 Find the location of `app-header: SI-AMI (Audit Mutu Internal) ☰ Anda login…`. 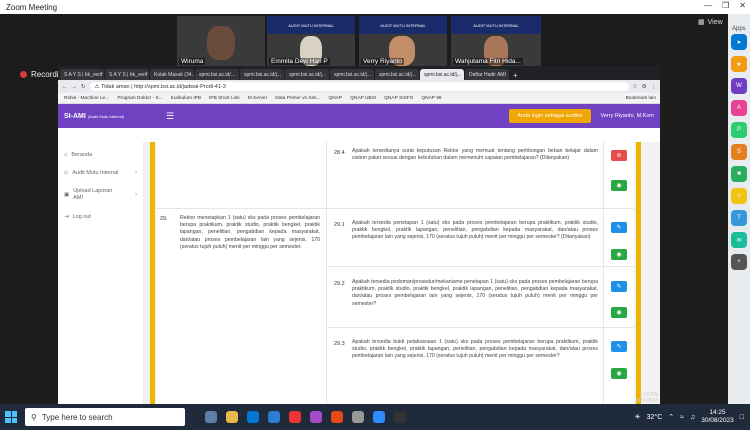

app-header: SI-AMI (Audit Mutu Internal) ☰ Anda login… is located at coordinates (359, 116).